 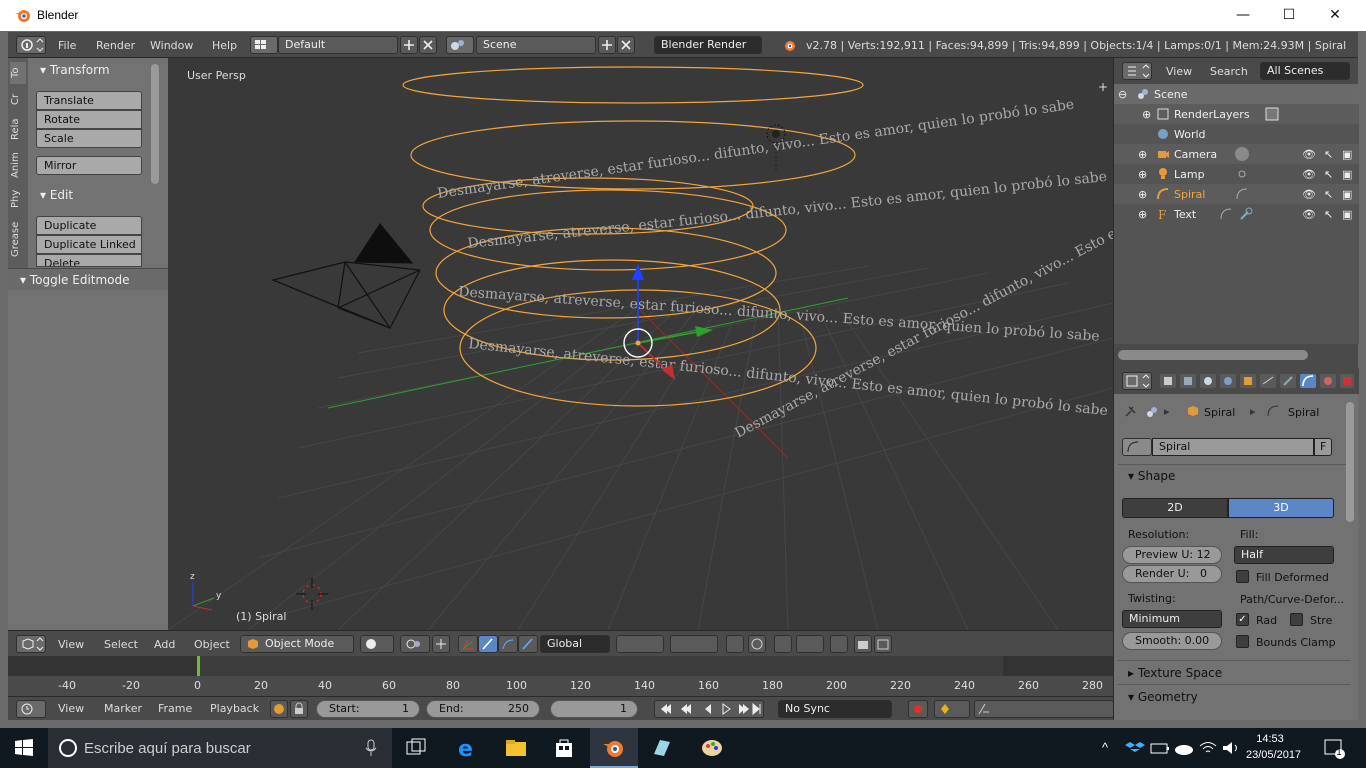 I want to click on manipulator-extra-icon, so click(x=528, y=644).